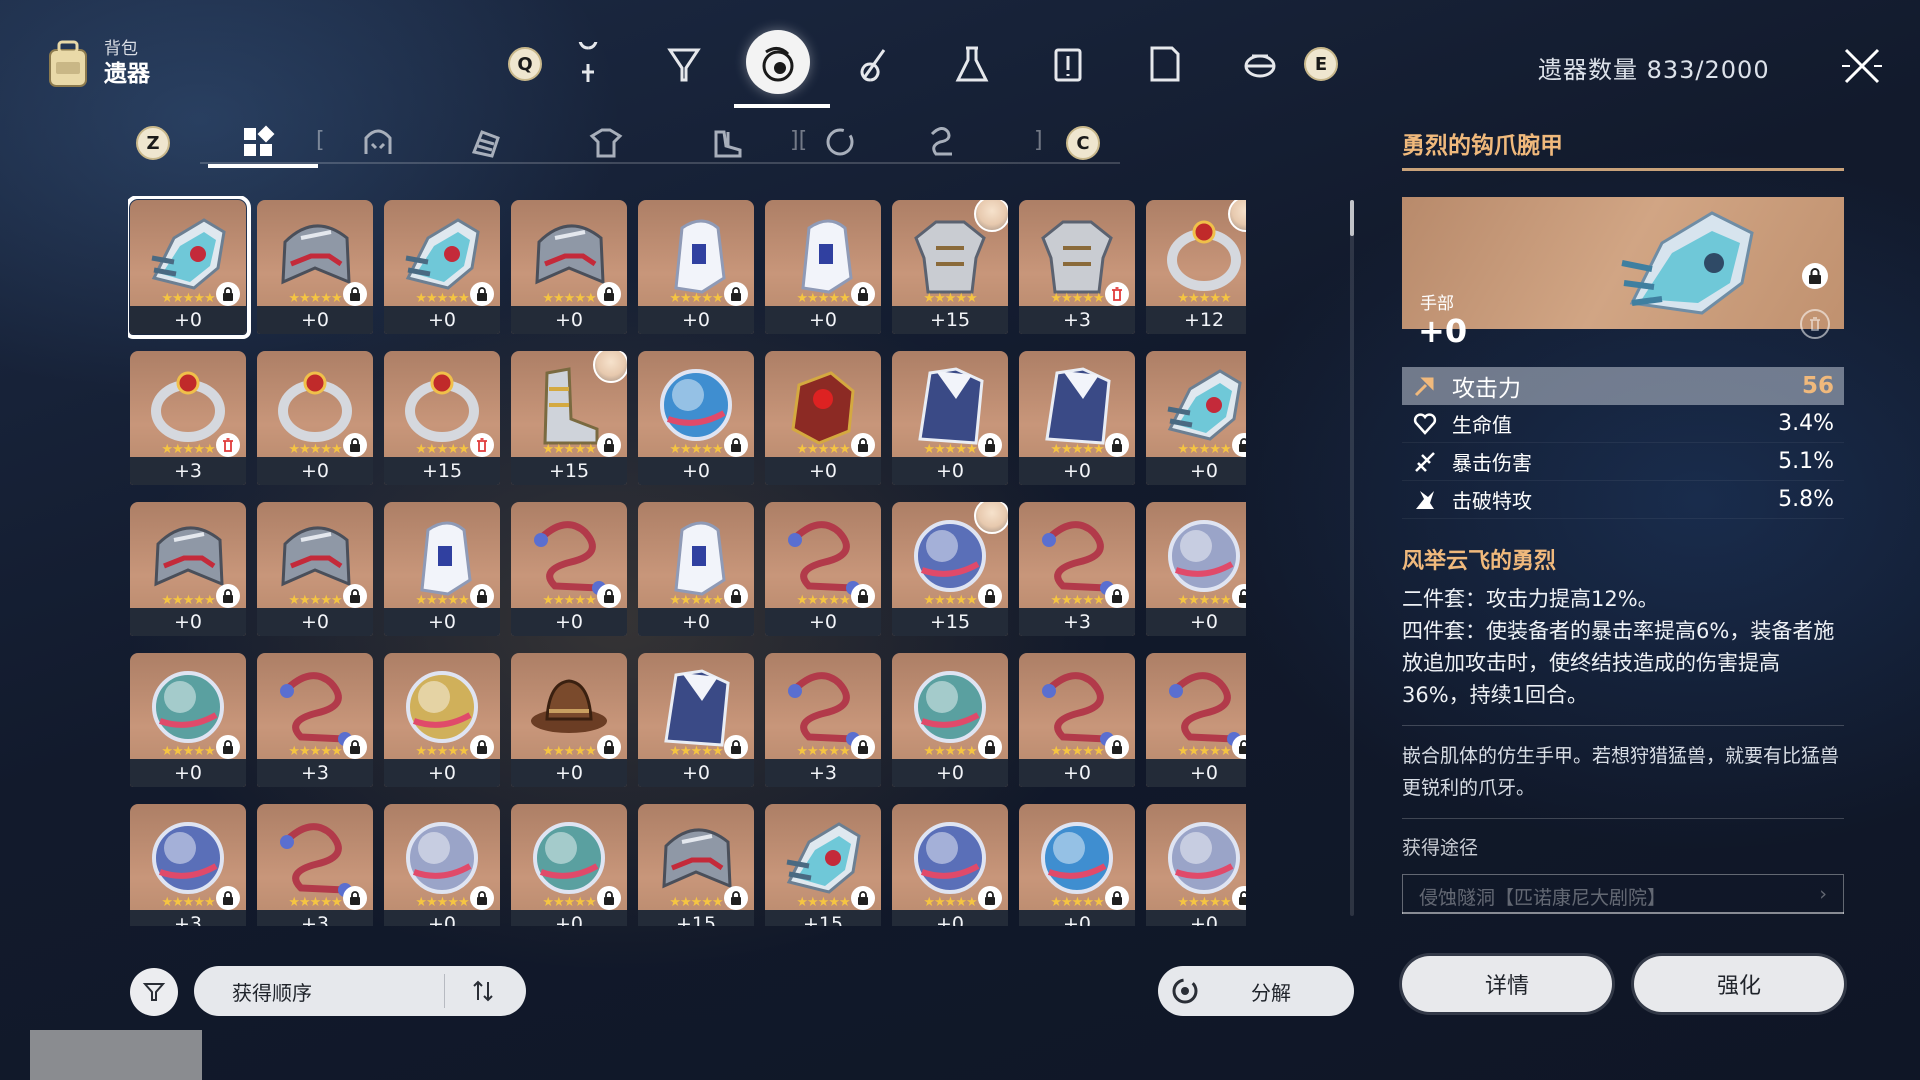 This screenshot has height=1080, width=1920. What do you see at coordinates (360, 991) in the screenshot?
I see `sort-dropdown: 获得顺序` at bounding box center [360, 991].